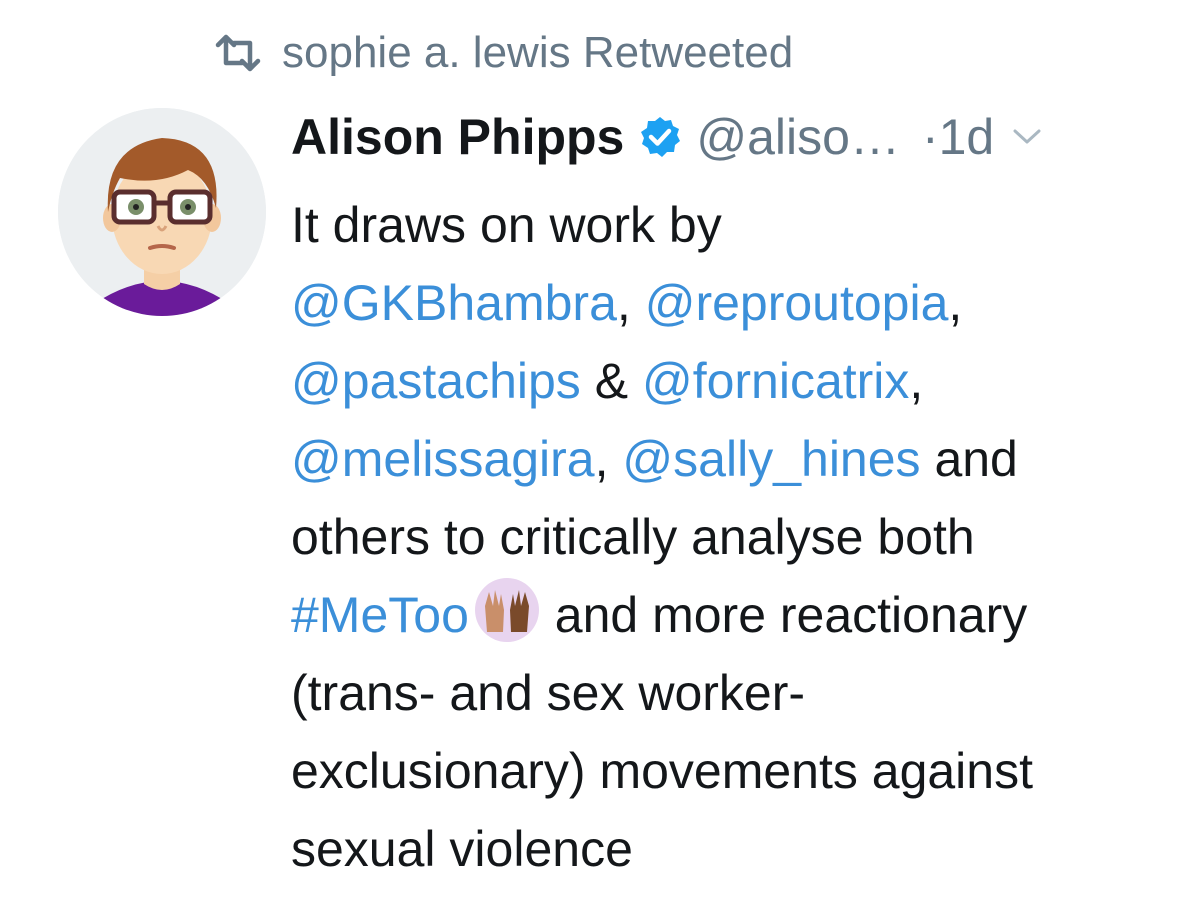  What do you see at coordinates (454, 303) in the screenshot?
I see `mention-link: @GKBhambra` at bounding box center [454, 303].